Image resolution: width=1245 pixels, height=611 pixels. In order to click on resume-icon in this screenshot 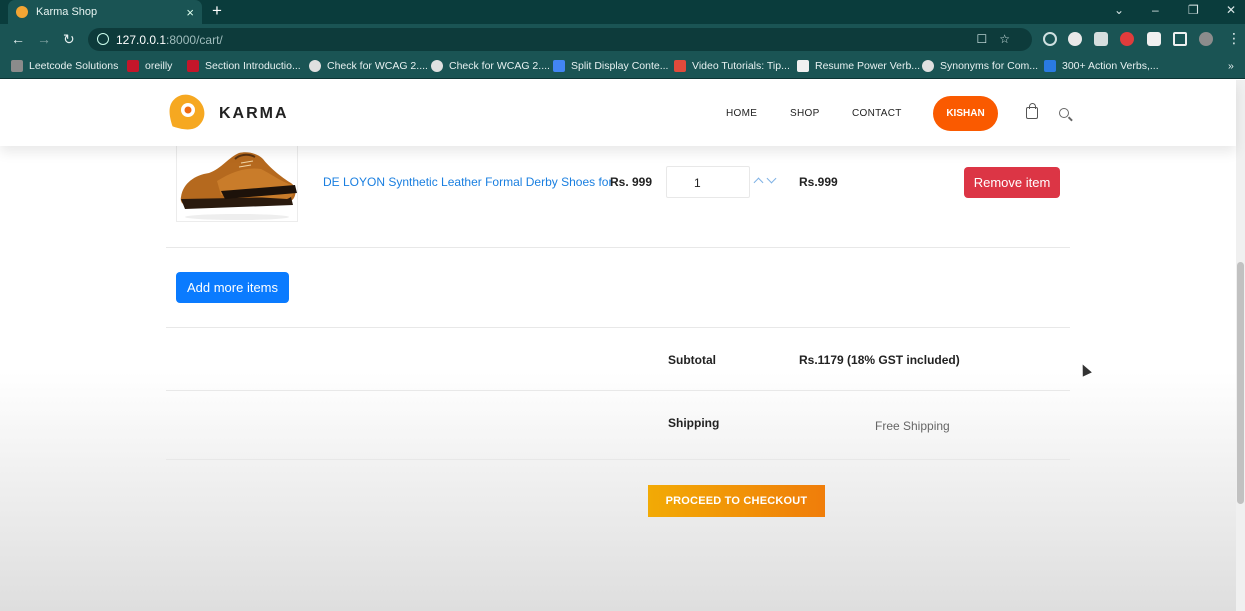, I will do `click(803, 66)`.